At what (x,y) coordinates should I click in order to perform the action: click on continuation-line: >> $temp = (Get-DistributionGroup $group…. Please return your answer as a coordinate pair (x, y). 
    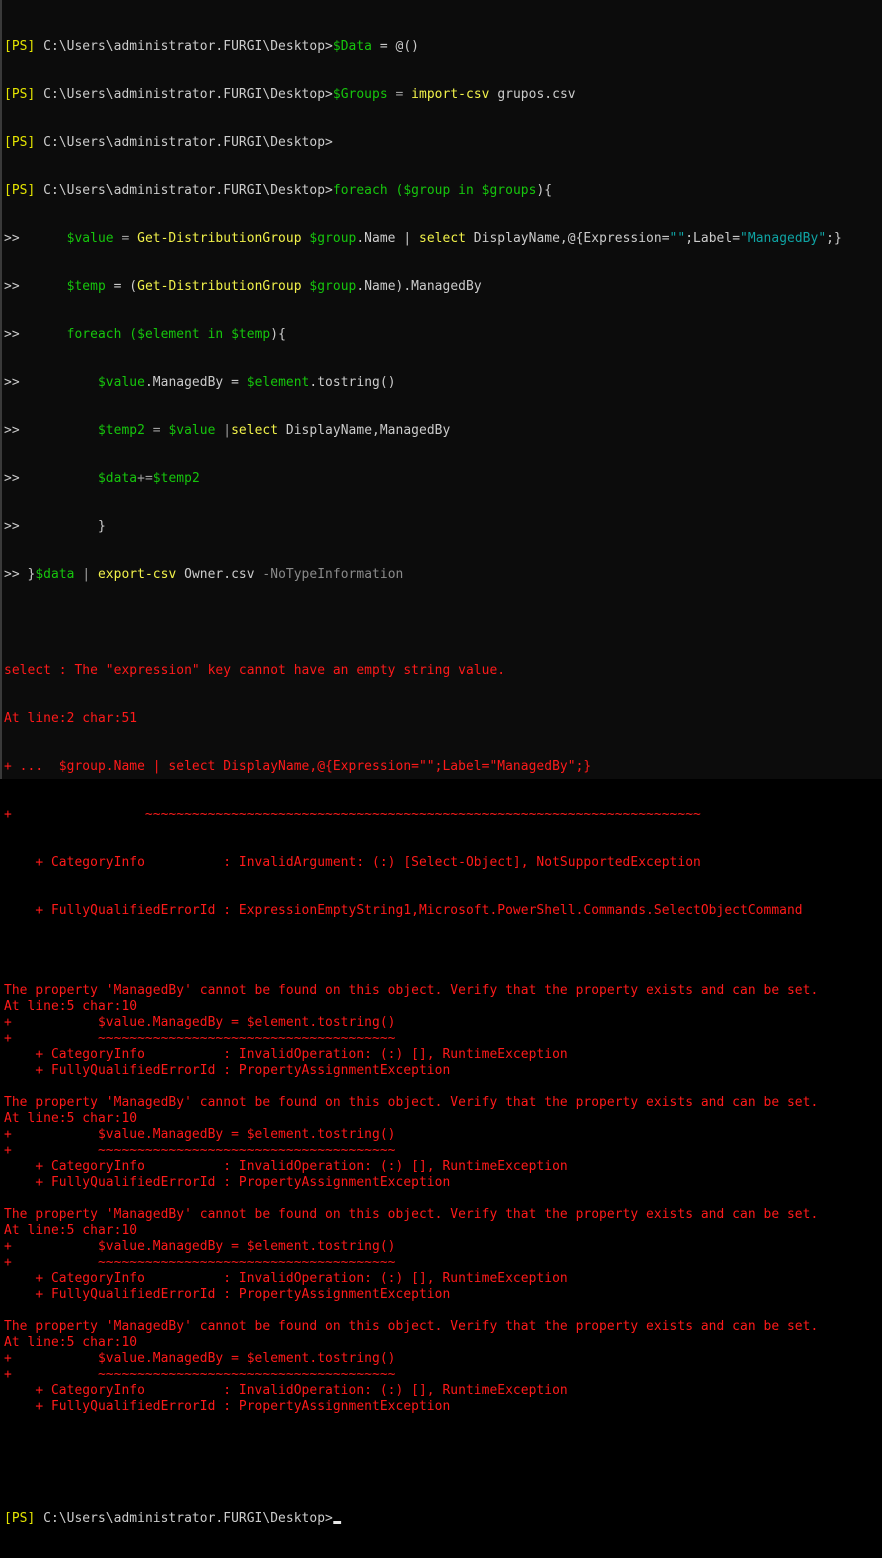
    Looking at the image, I should click on (423, 287).